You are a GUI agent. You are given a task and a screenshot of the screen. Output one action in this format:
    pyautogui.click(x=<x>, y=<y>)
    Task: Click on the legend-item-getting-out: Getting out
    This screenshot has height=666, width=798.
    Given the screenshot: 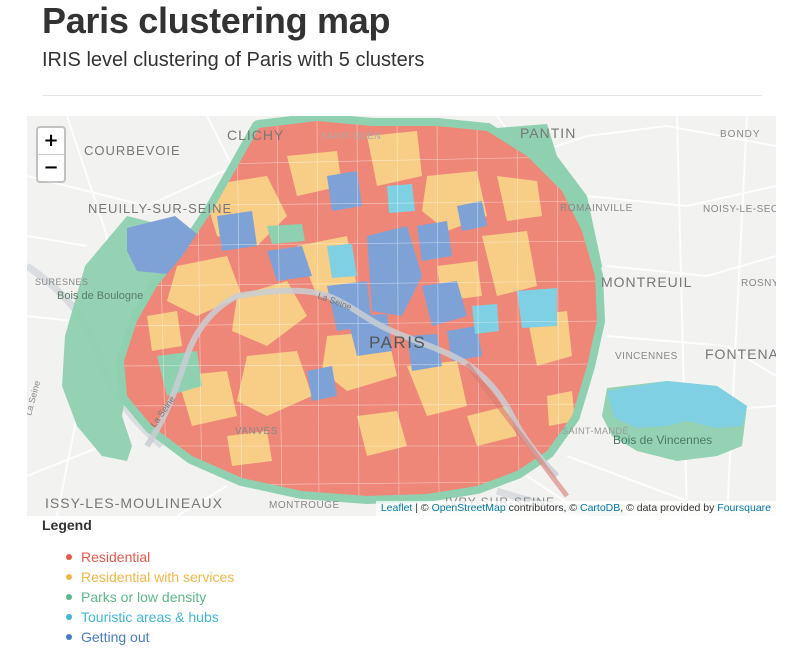 What is the action you would take?
    pyautogui.click(x=149, y=638)
    